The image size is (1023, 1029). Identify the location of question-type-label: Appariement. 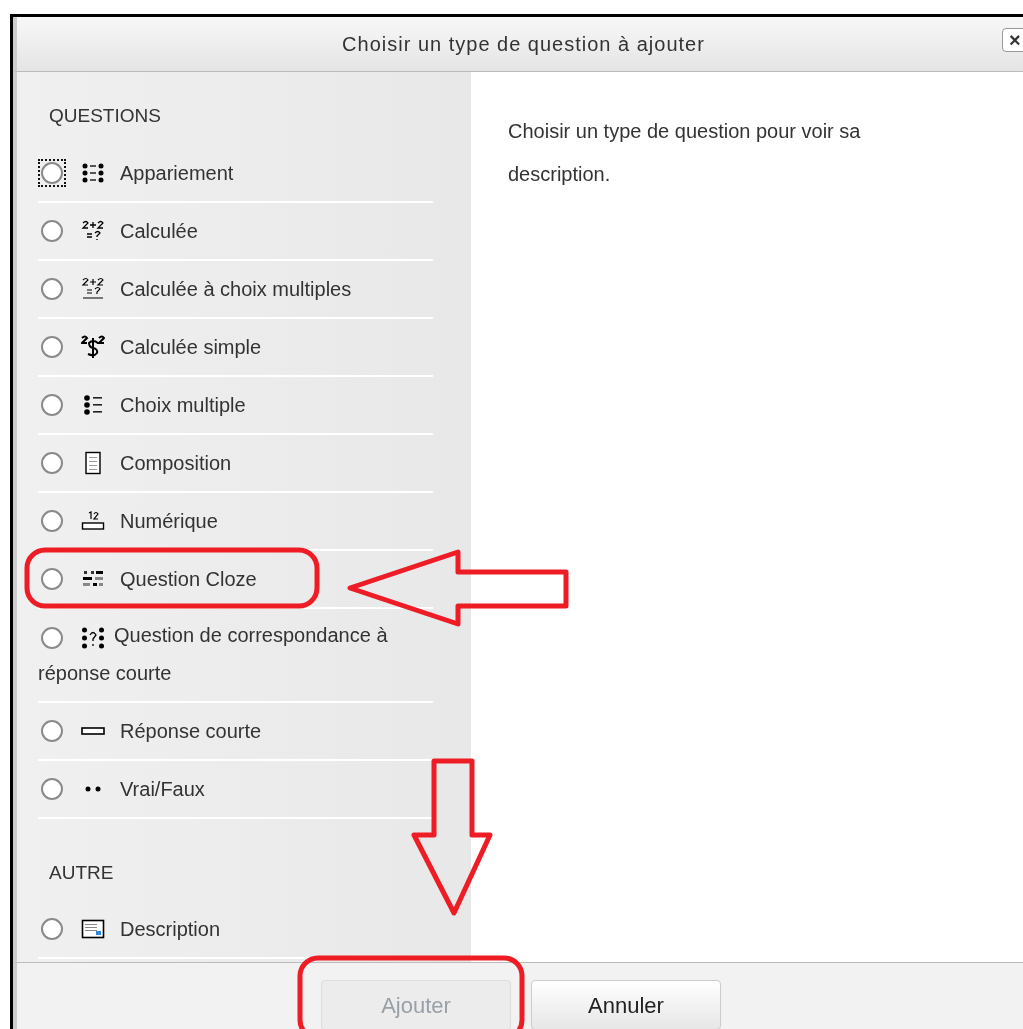
(177, 172).